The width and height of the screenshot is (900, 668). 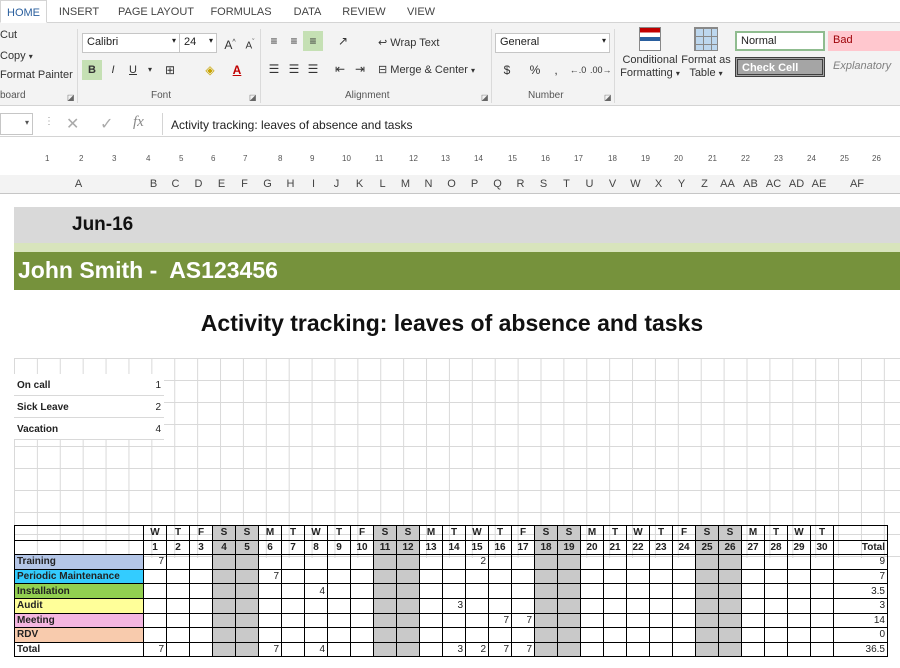 What do you see at coordinates (431, 547) in the screenshot?
I see `day-cell: 13` at bounding box center [431, 547].